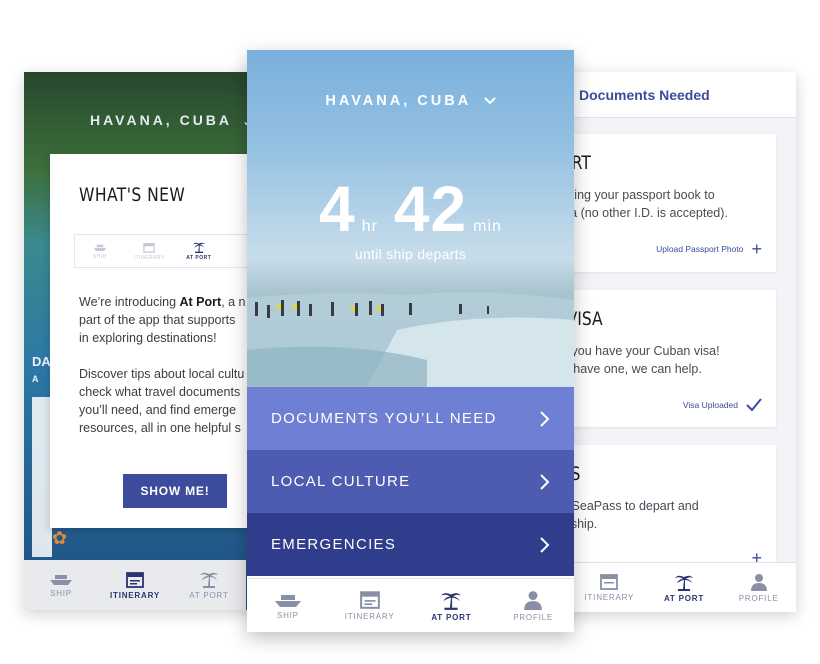 This screenshot has height=664, width=820. I want to click on visa-uploaded-status: Visa Uploaded, so click(722, 404).